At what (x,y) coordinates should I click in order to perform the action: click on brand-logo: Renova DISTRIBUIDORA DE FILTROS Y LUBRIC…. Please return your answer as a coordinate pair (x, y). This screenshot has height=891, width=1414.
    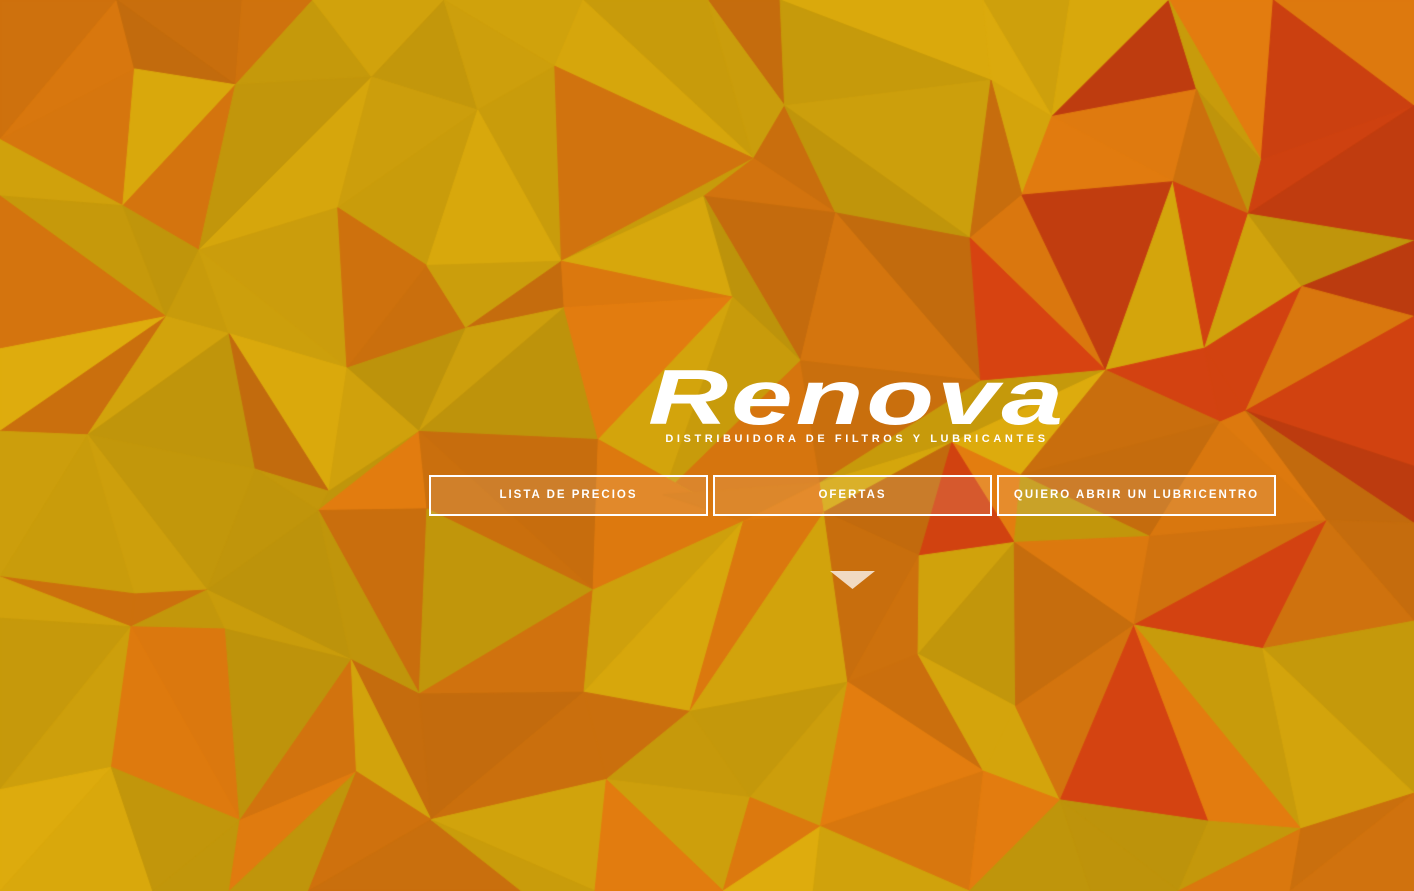
    Looking at the image, I should click on (857, 406).